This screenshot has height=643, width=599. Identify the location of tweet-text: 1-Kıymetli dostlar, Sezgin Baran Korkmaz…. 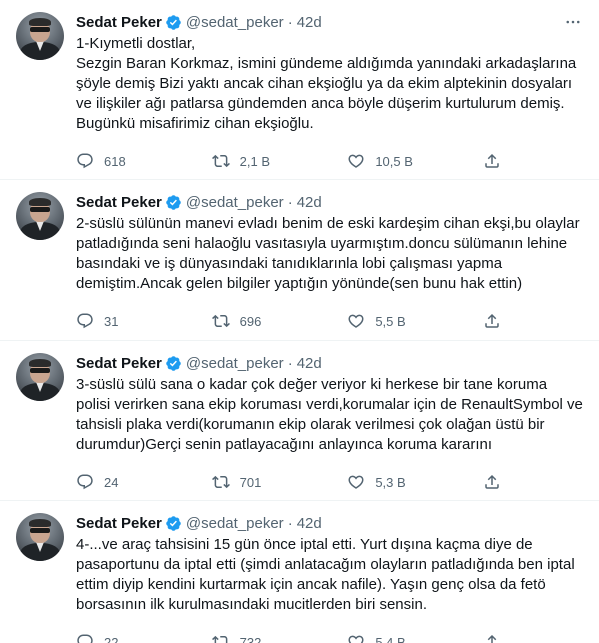
(326, 83).